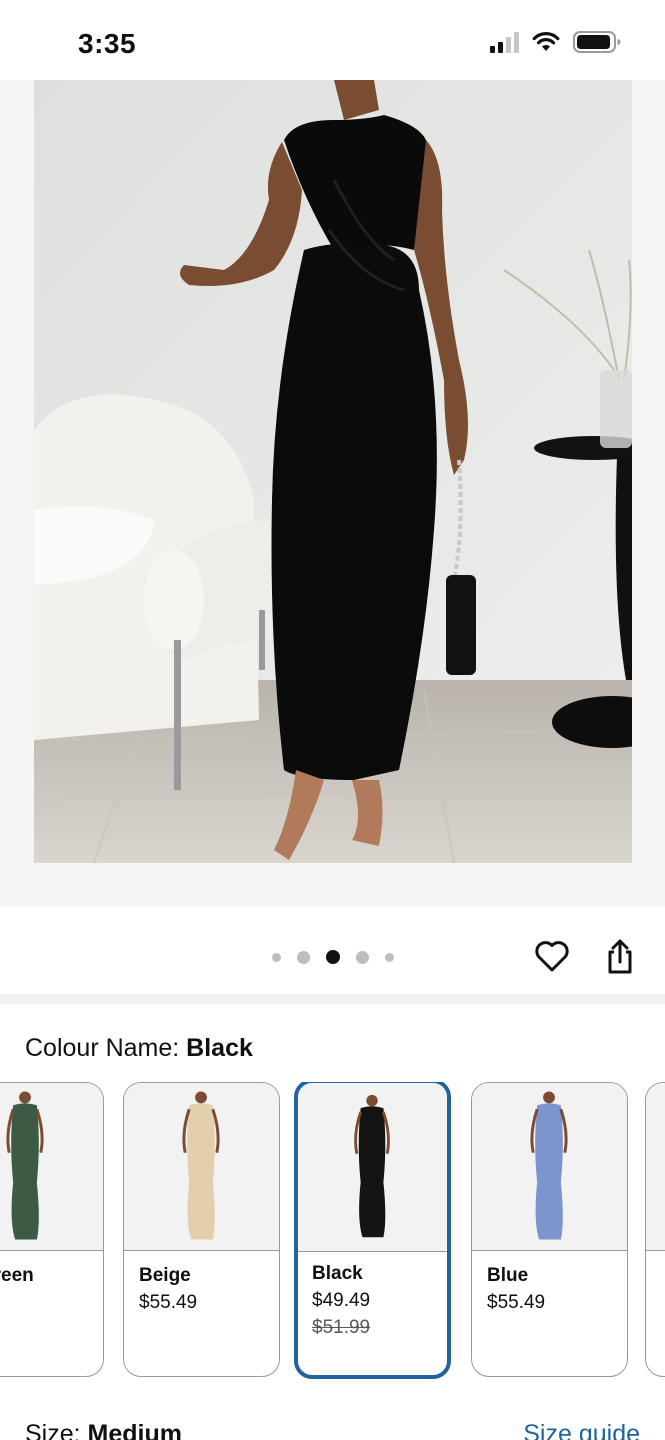  What do you see at coordinates (332, 40) in the screenshot?
I see `status-bar: 3:35` at bounding box center [332, 40].